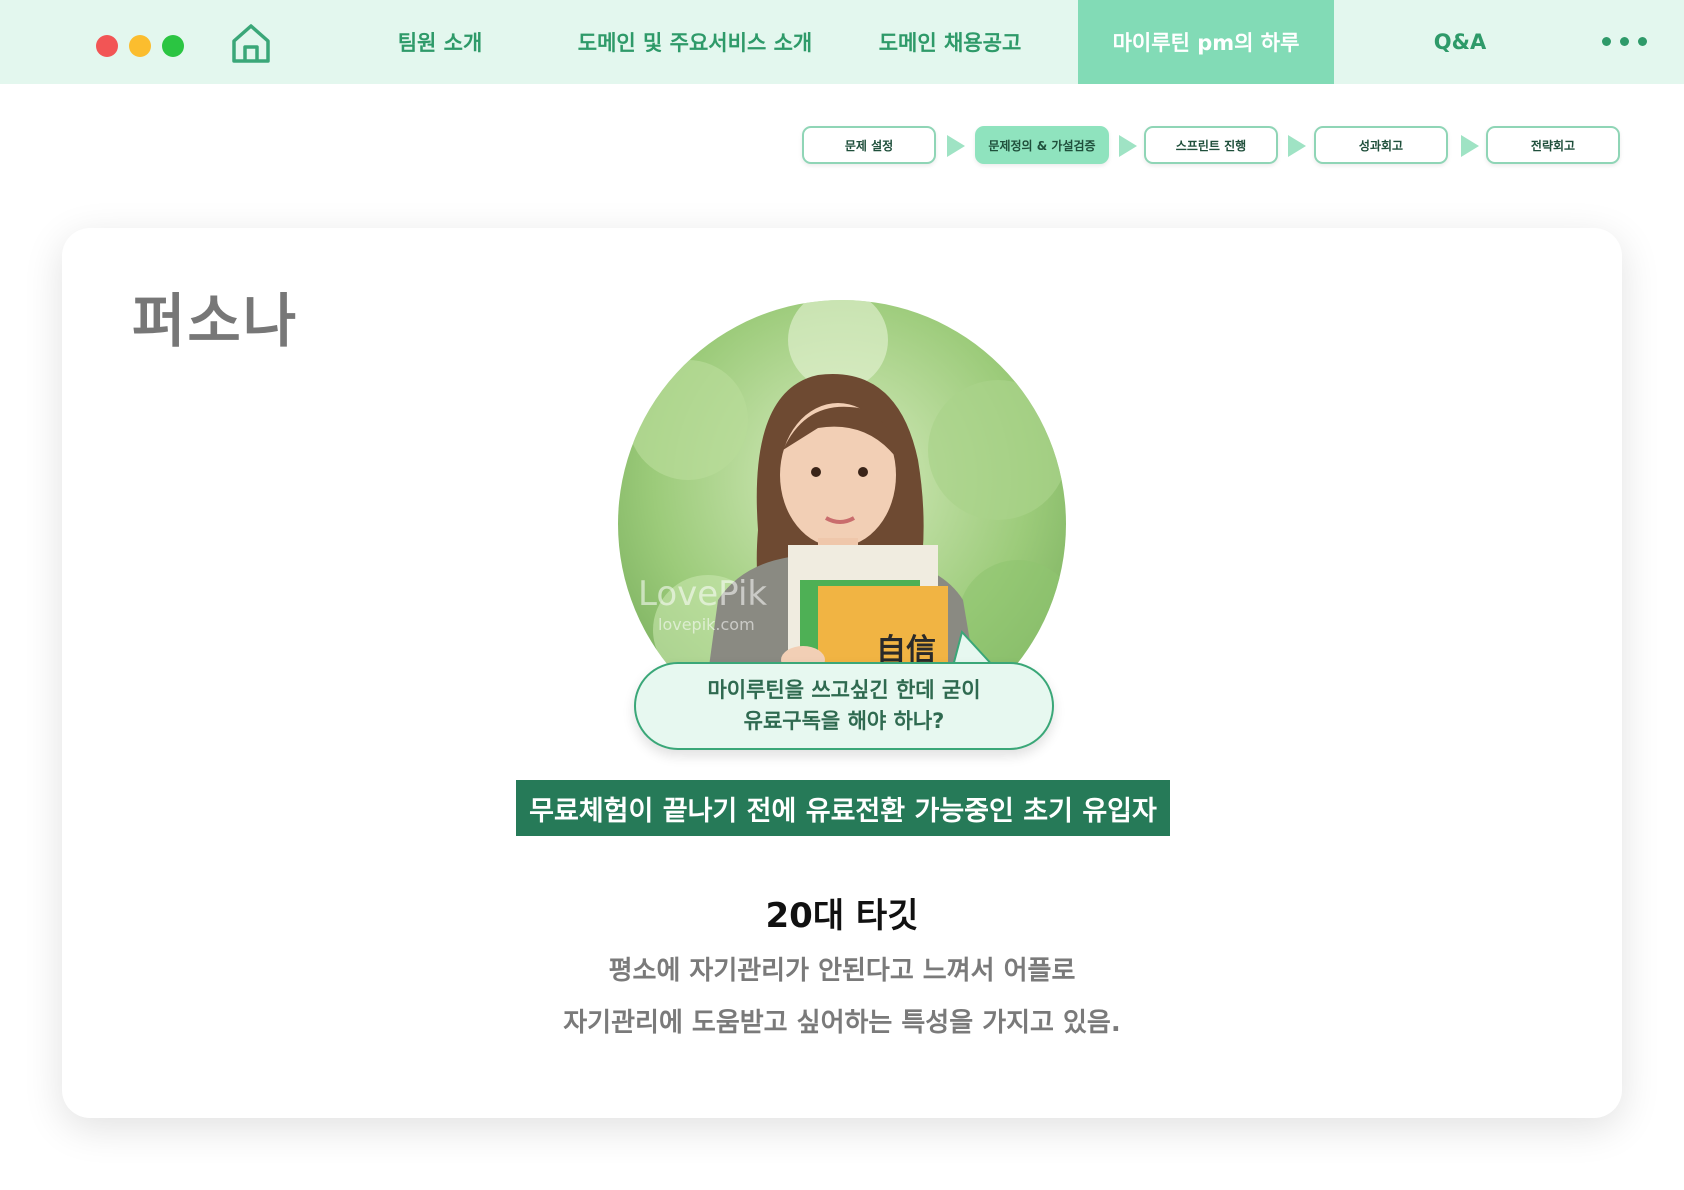 The height and width of the screenshot is (1190, 1684). What do you see at coordinates (1211, 145) in the screenshot?
I see `step-sprint: 스프린트 진행` at bounding box center [1211, 145].